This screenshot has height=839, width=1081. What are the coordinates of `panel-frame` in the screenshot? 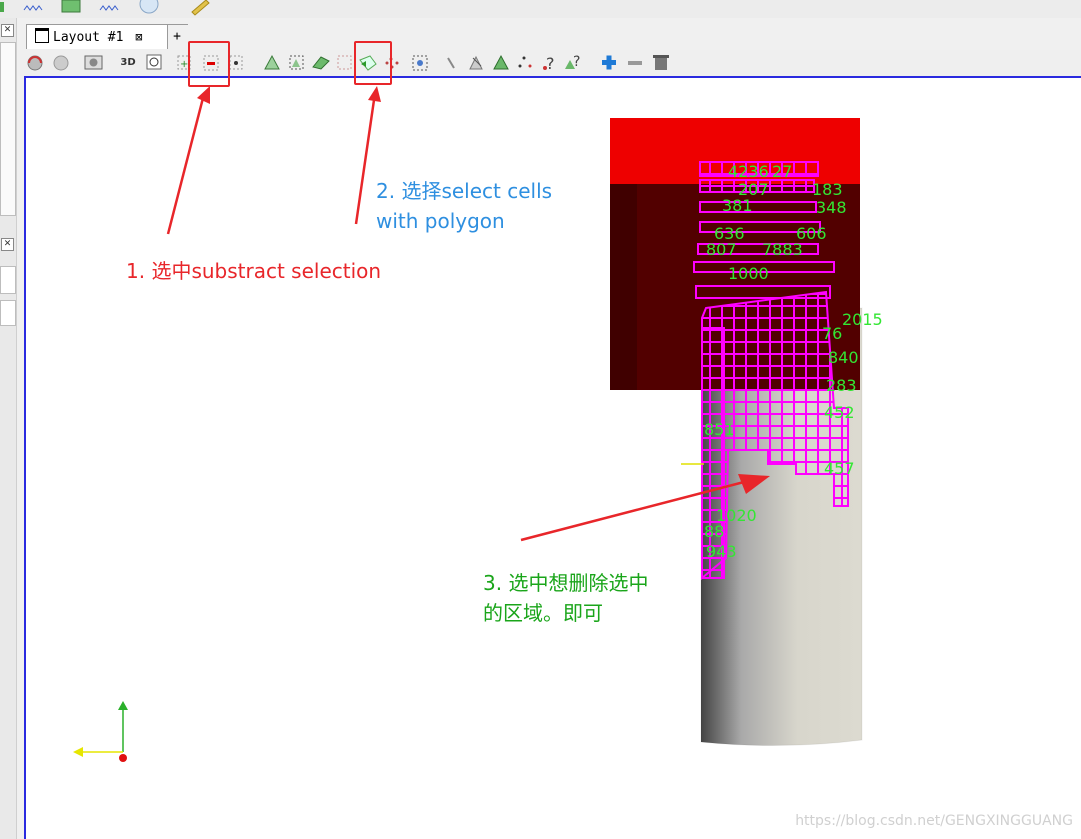 It's located at (8, 129).